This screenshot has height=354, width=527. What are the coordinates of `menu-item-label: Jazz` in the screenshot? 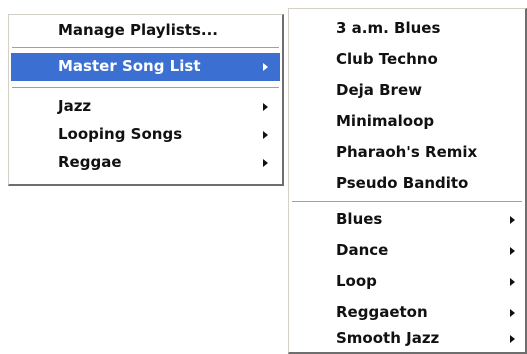 It's located at (75, 106).